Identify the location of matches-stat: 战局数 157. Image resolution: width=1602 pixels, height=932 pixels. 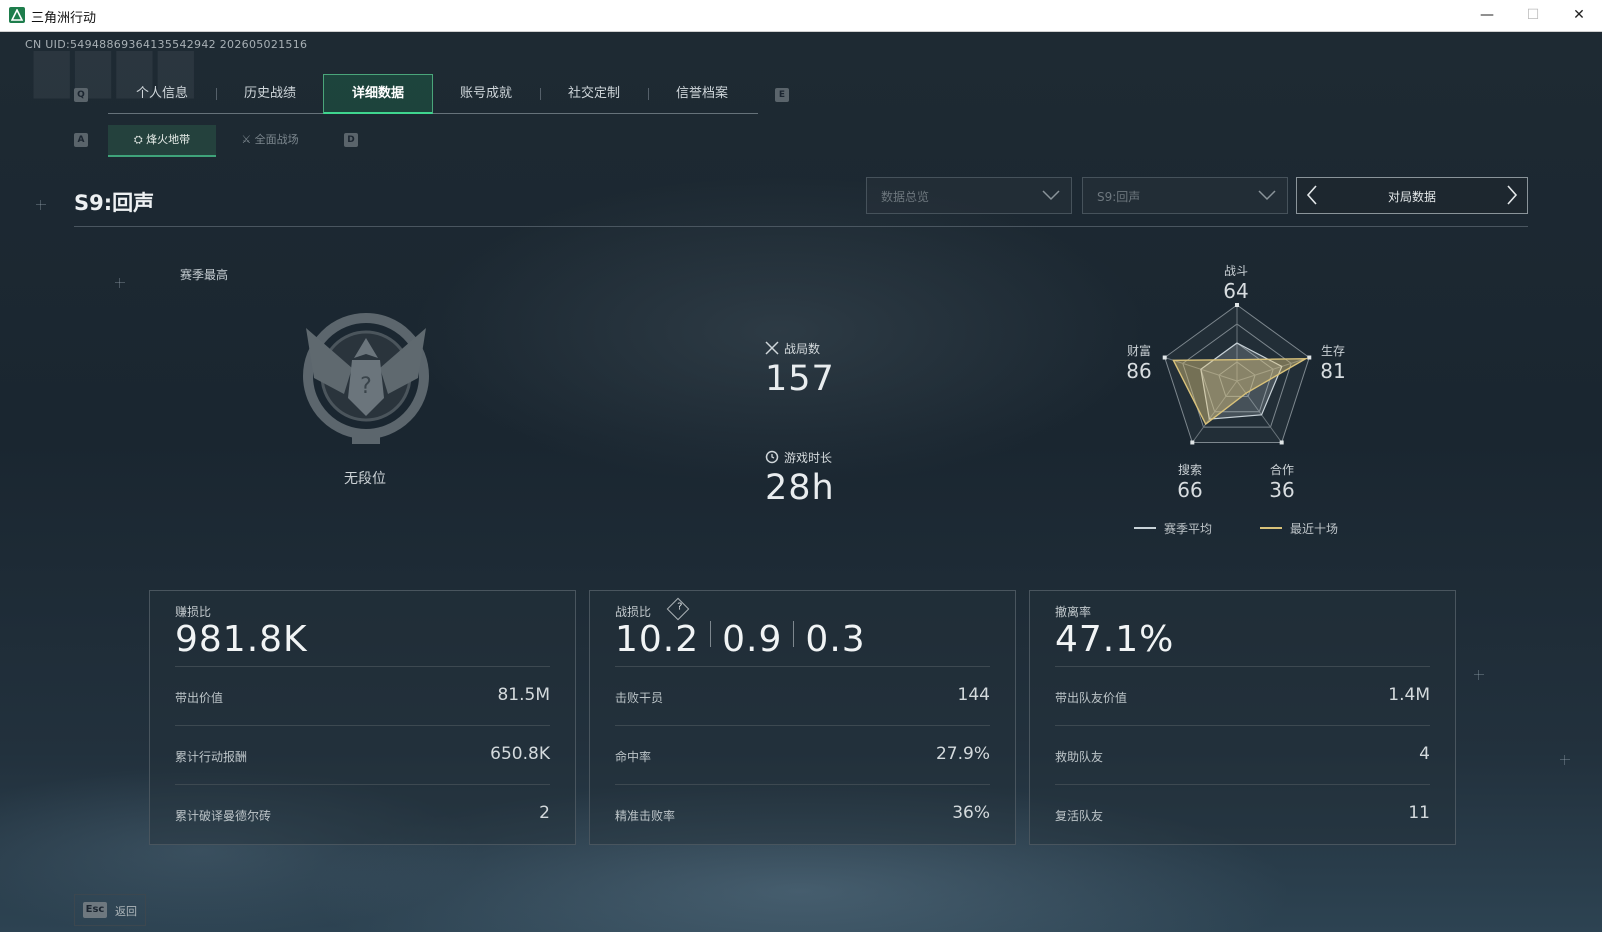
(800, 369).